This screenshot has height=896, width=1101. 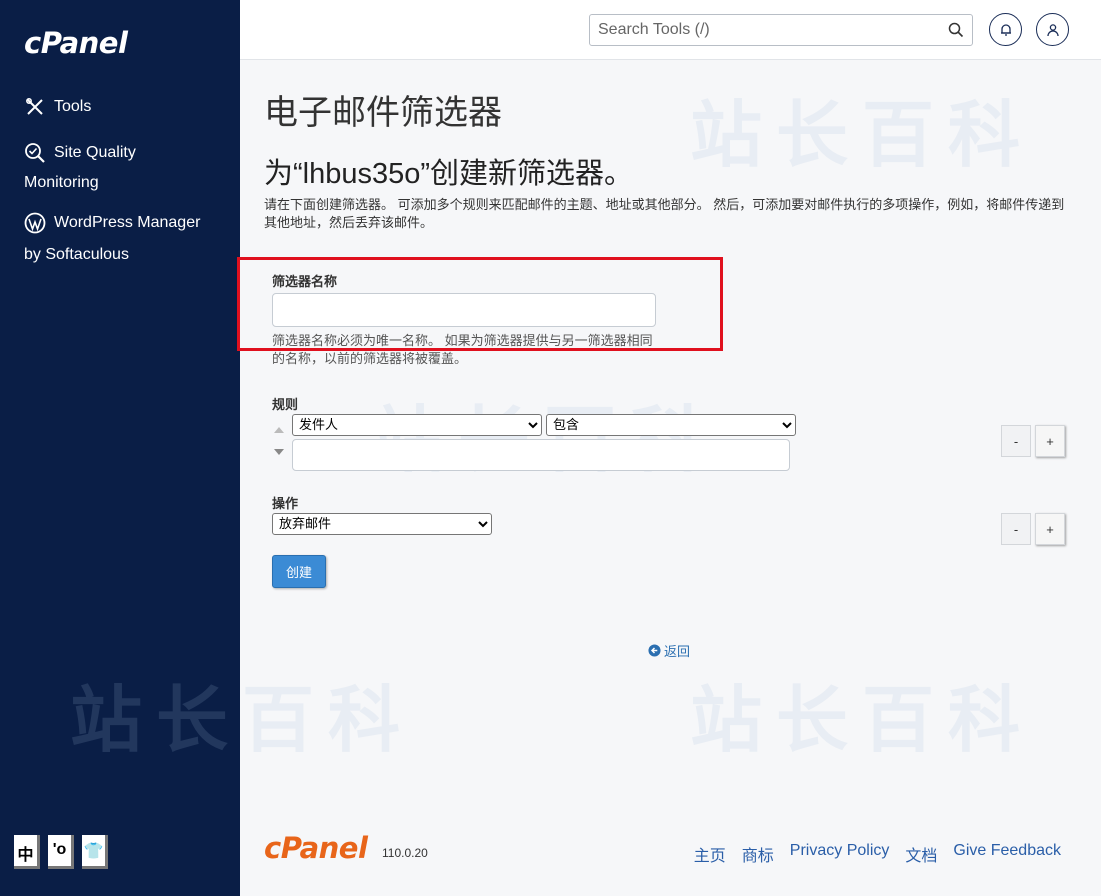 What do you see at coordinates (95, 152) in the screenshot?
I see `sidebar-item-label: Site Quality` at bounding box center [95, 152].